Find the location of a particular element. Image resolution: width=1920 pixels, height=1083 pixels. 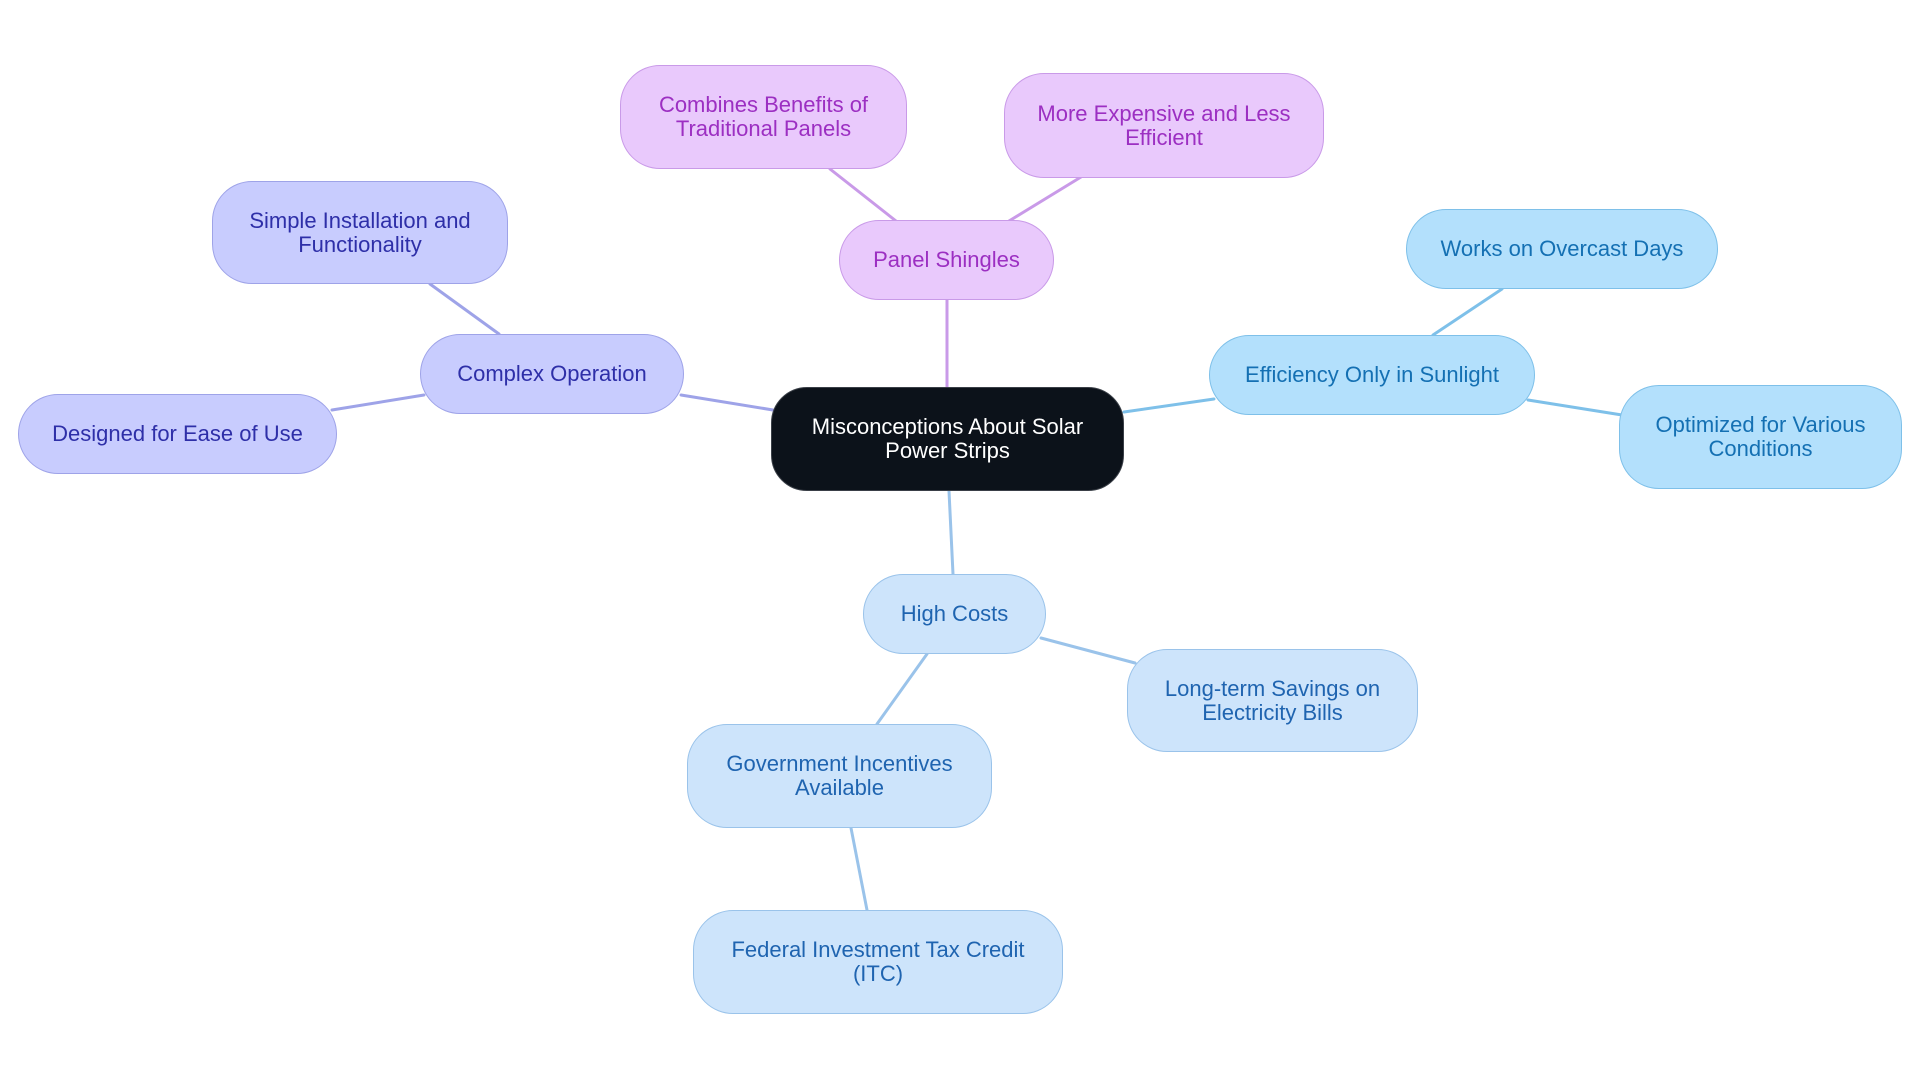

node-efficiency-sunlight: Efficiency Only in Sunlight is located at coordinates (1372, 375).